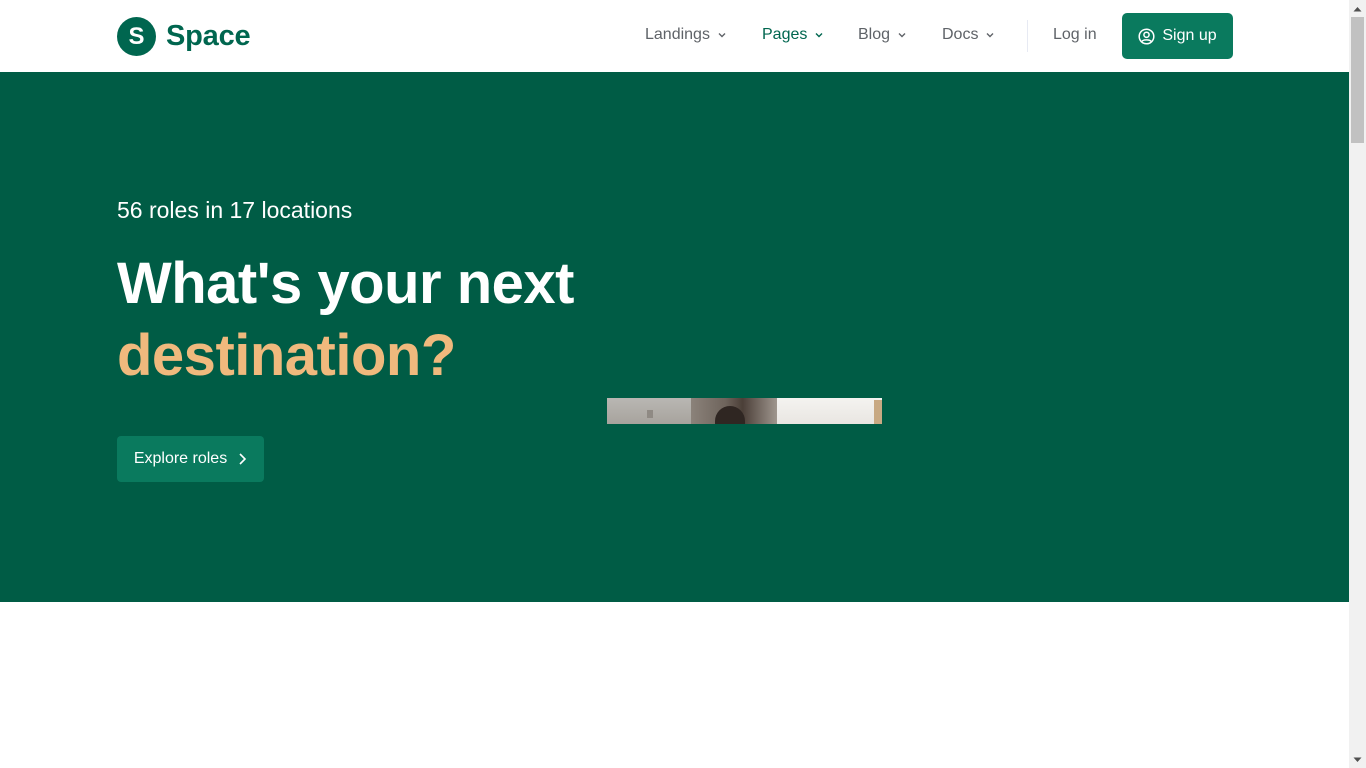 The height and width of the screenshot is (768, 1366). I want to click on nav-item-label: Blog, so click(874, 34).